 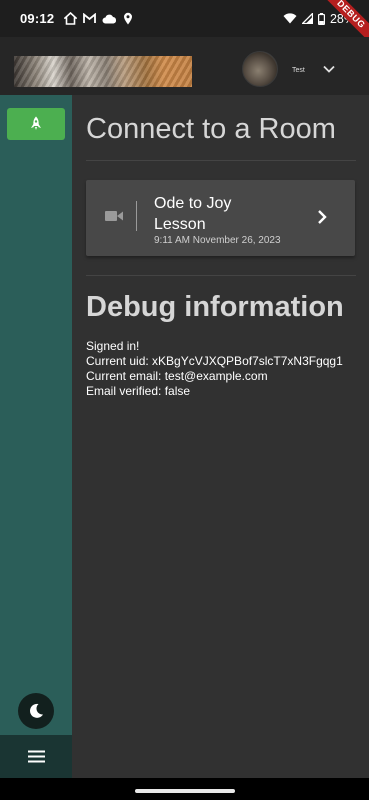 What do you see at coordinates (136, 216) in the screenshot?
I see `card-separator` at bounding box center [136, 216].